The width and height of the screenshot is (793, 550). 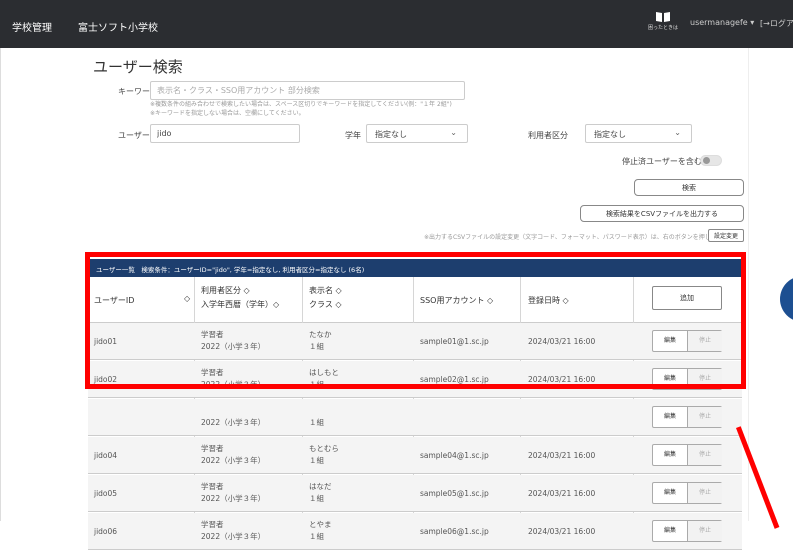 What do you see at coordinates (689, 187) in the screenshot?
I see `search-button: 検索` at bounding box center [689, 187].